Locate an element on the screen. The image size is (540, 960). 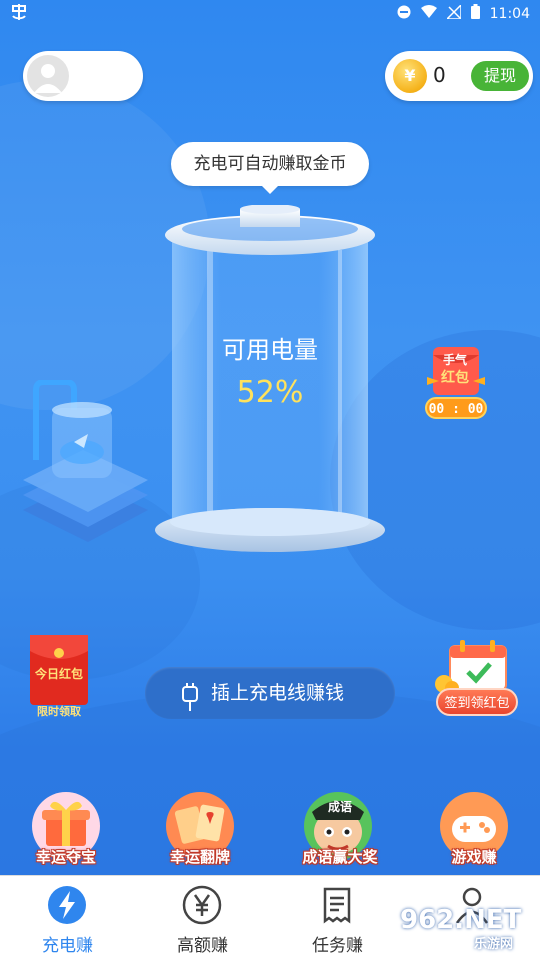
signin-button: 签到领红包 is located at coordinates (477, 702).